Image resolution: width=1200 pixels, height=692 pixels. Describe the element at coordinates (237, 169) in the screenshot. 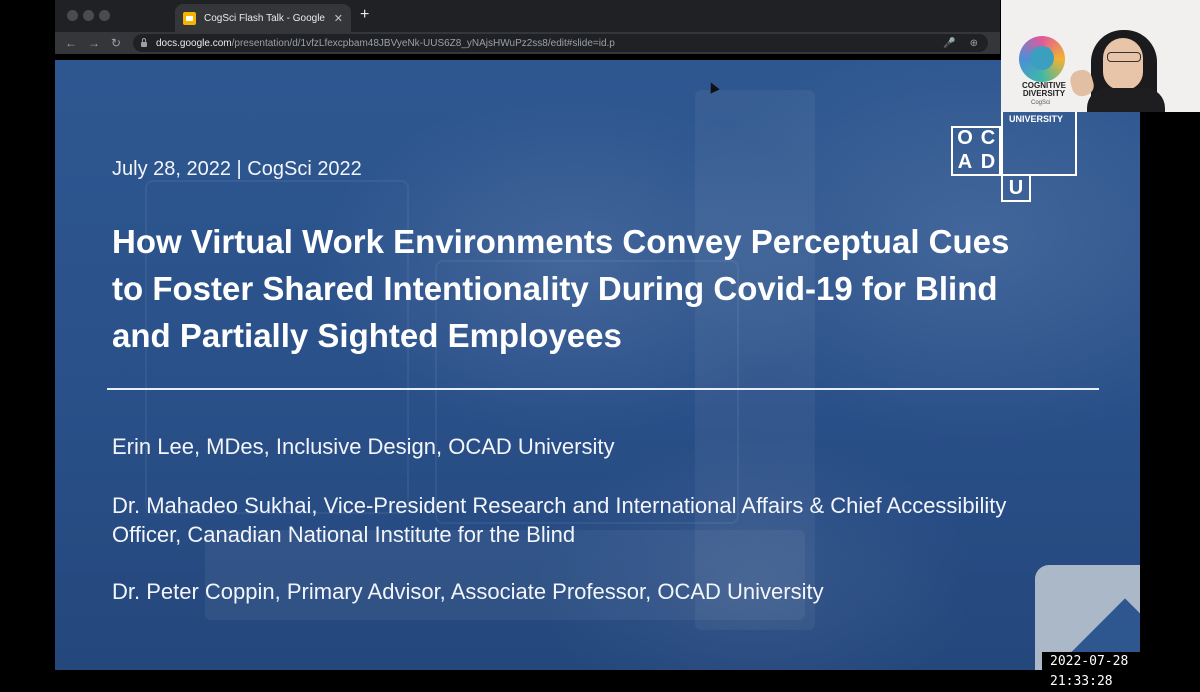

I see `slide-date-line: July 28, 2022 | CogSci 2022` at that location.